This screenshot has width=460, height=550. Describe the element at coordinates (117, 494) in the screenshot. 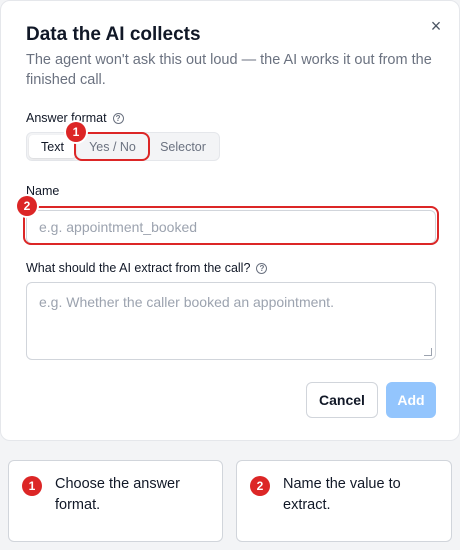

I see `callout-text-1: Choose the answer format.` at that location.